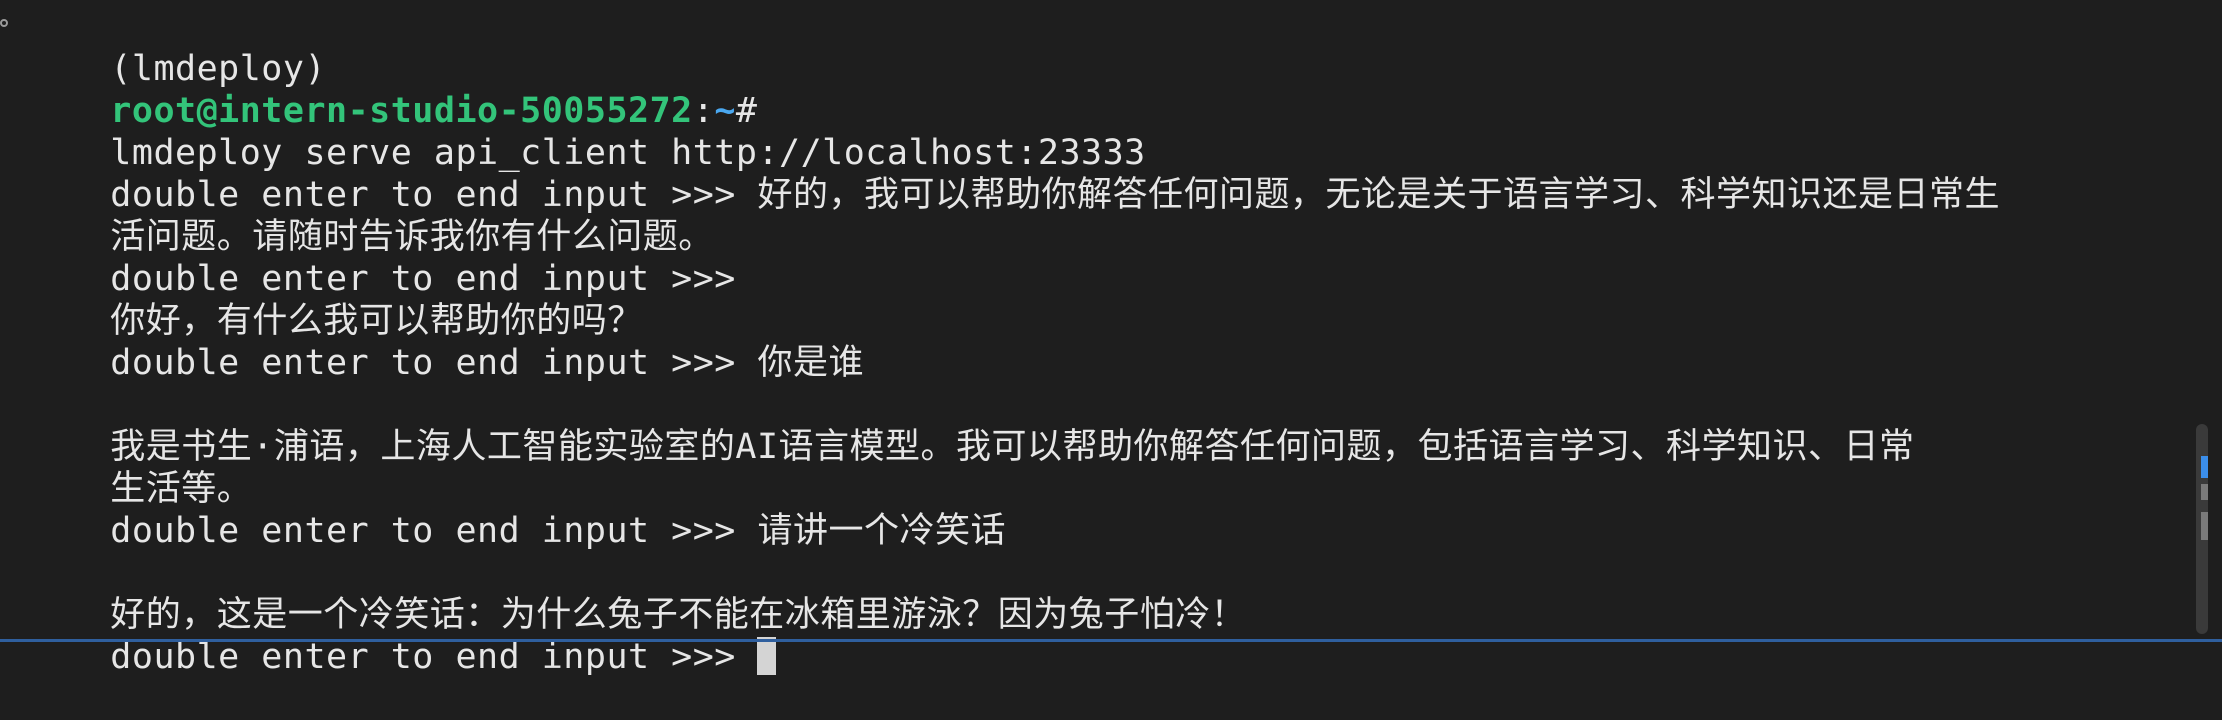 Image resolution: width=2222 pixels, height=720 pixels. What do you see at coordinates (218, 69) in the screenshot?
I see `conda-env: (lmdeploy)` at bounding box center [218, 69].